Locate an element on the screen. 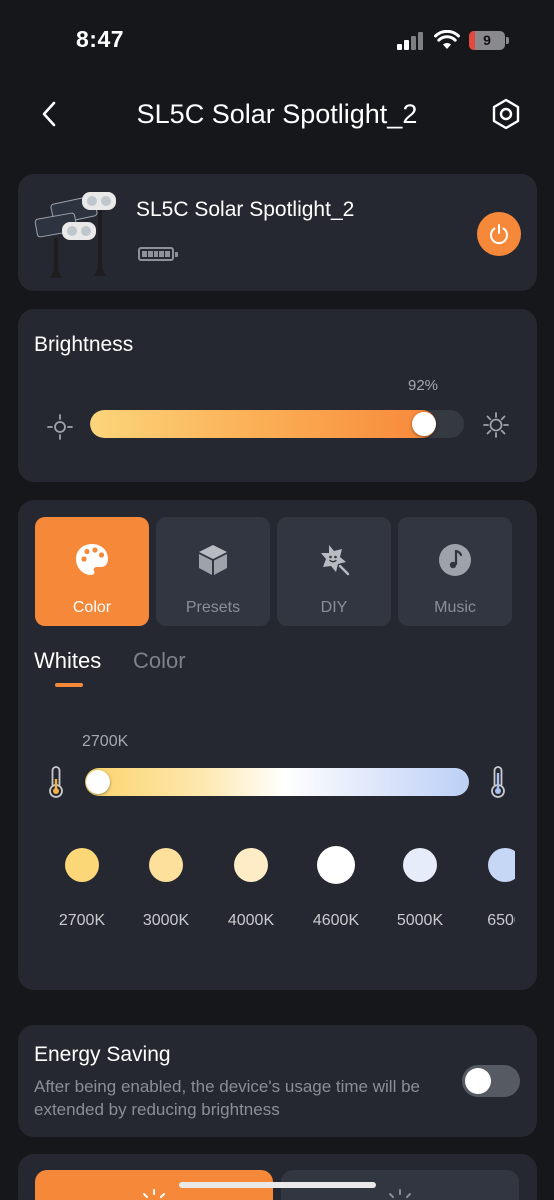  color-temperature-value: 2700K is located at coordinates (105, 741).